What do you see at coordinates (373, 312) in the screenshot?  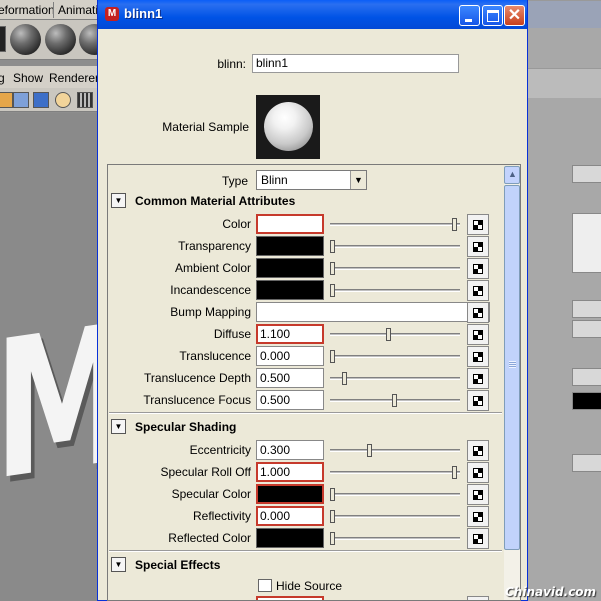 I see `bump-mapping-field` at bounding box center [373, 312].